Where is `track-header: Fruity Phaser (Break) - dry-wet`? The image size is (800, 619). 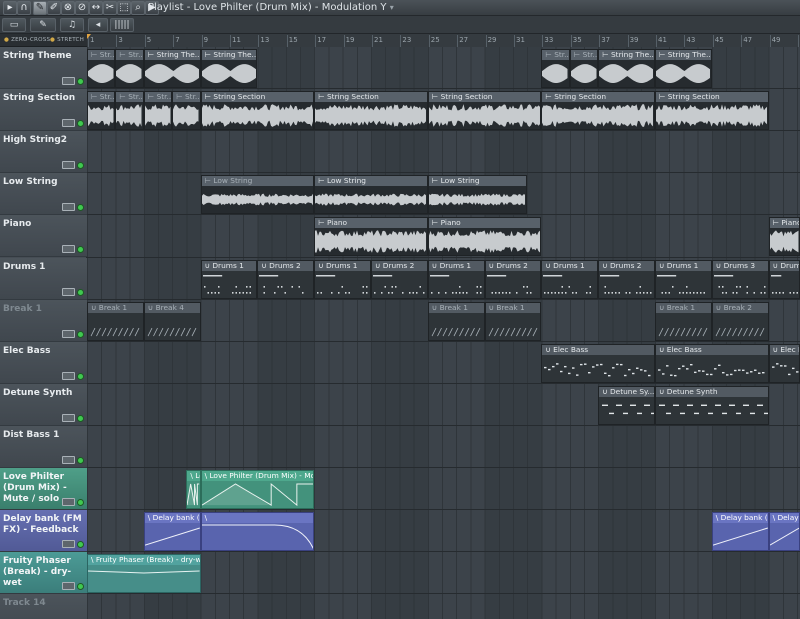 track-header: Fruity Phaser (Break) - dry-wet is located at coordinates (43, 573).